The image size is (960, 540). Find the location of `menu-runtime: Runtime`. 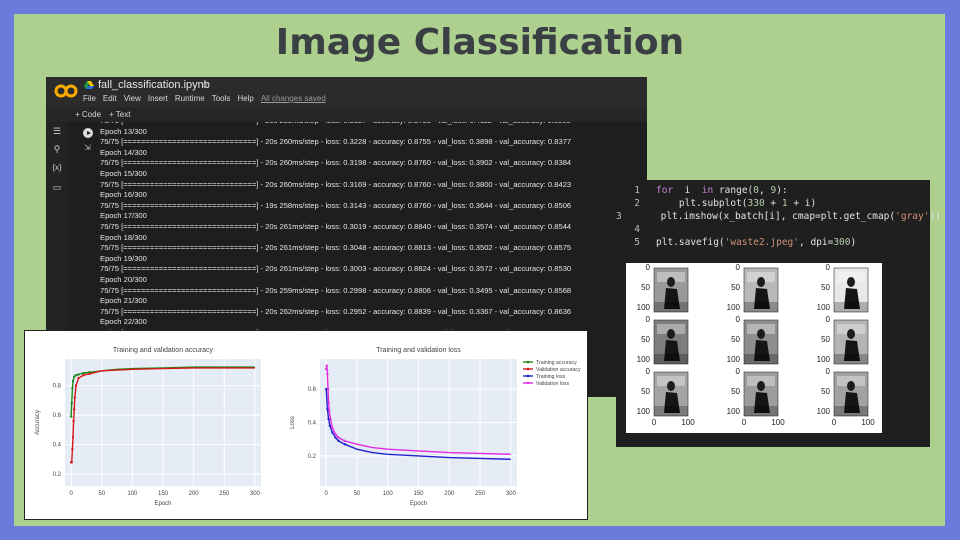

menu-runtime: Runtime is located at coordinates (190, 98).